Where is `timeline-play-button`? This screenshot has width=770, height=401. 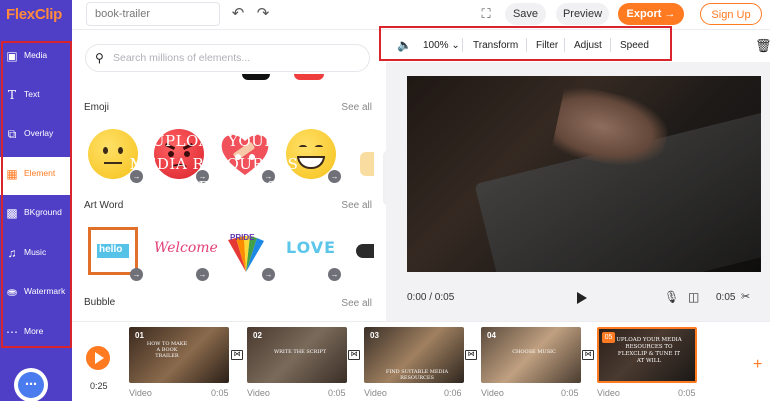 timeline-play-button is located at coordinates (98, 358).